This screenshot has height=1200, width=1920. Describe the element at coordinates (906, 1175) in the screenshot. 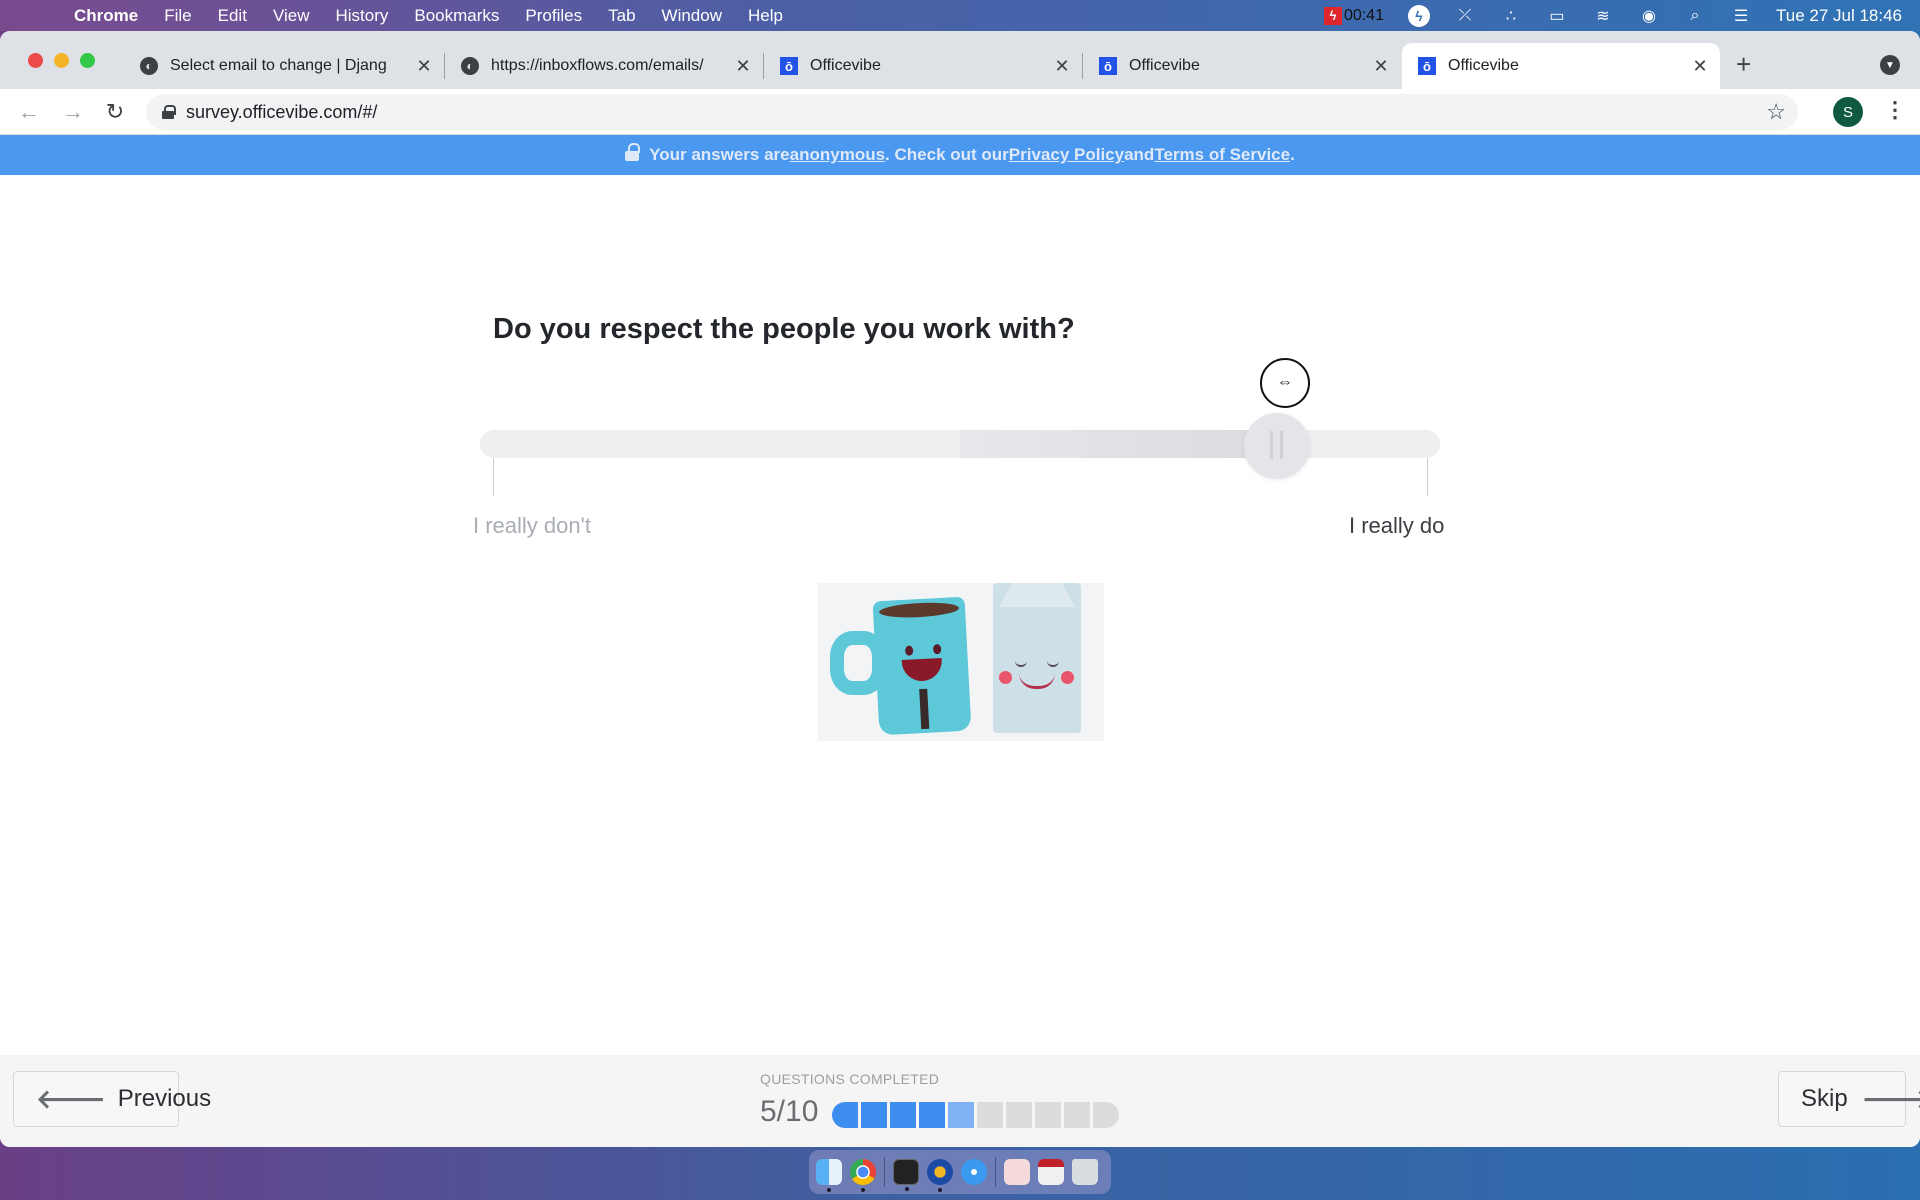

I see `dock-terminal-icon` at that location.